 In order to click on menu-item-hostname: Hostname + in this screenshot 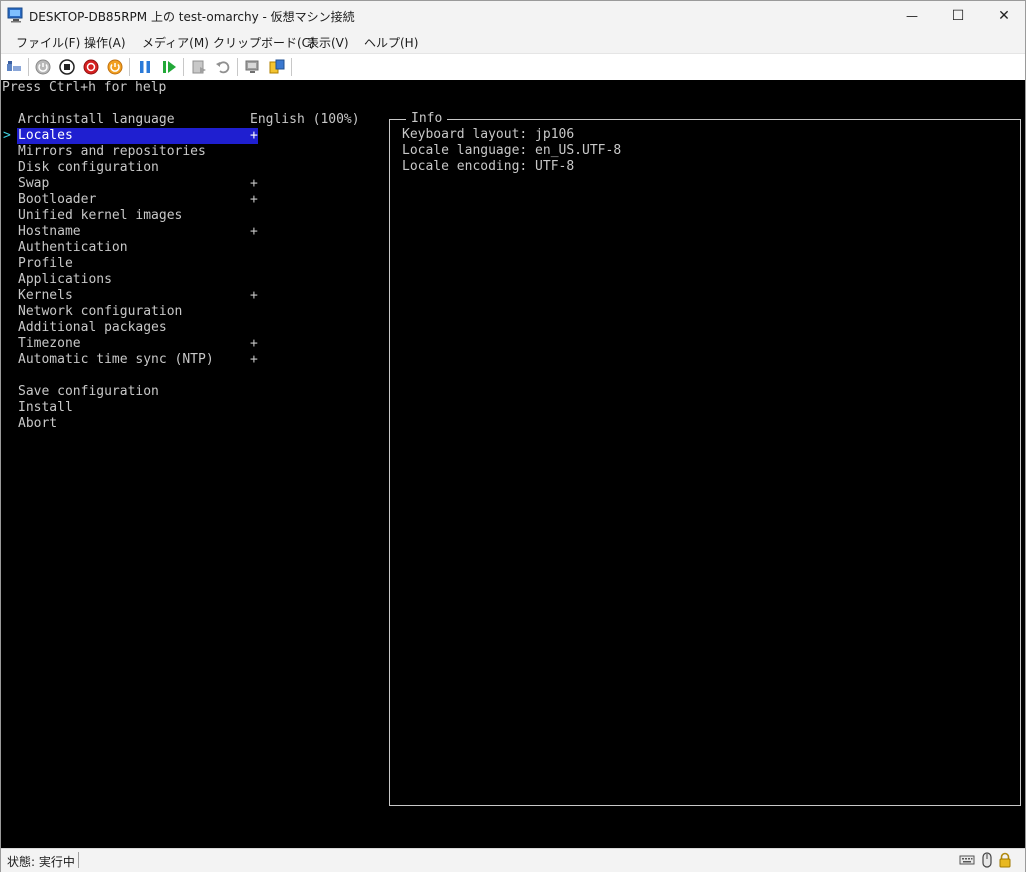, I will do `click(137, 232)`.